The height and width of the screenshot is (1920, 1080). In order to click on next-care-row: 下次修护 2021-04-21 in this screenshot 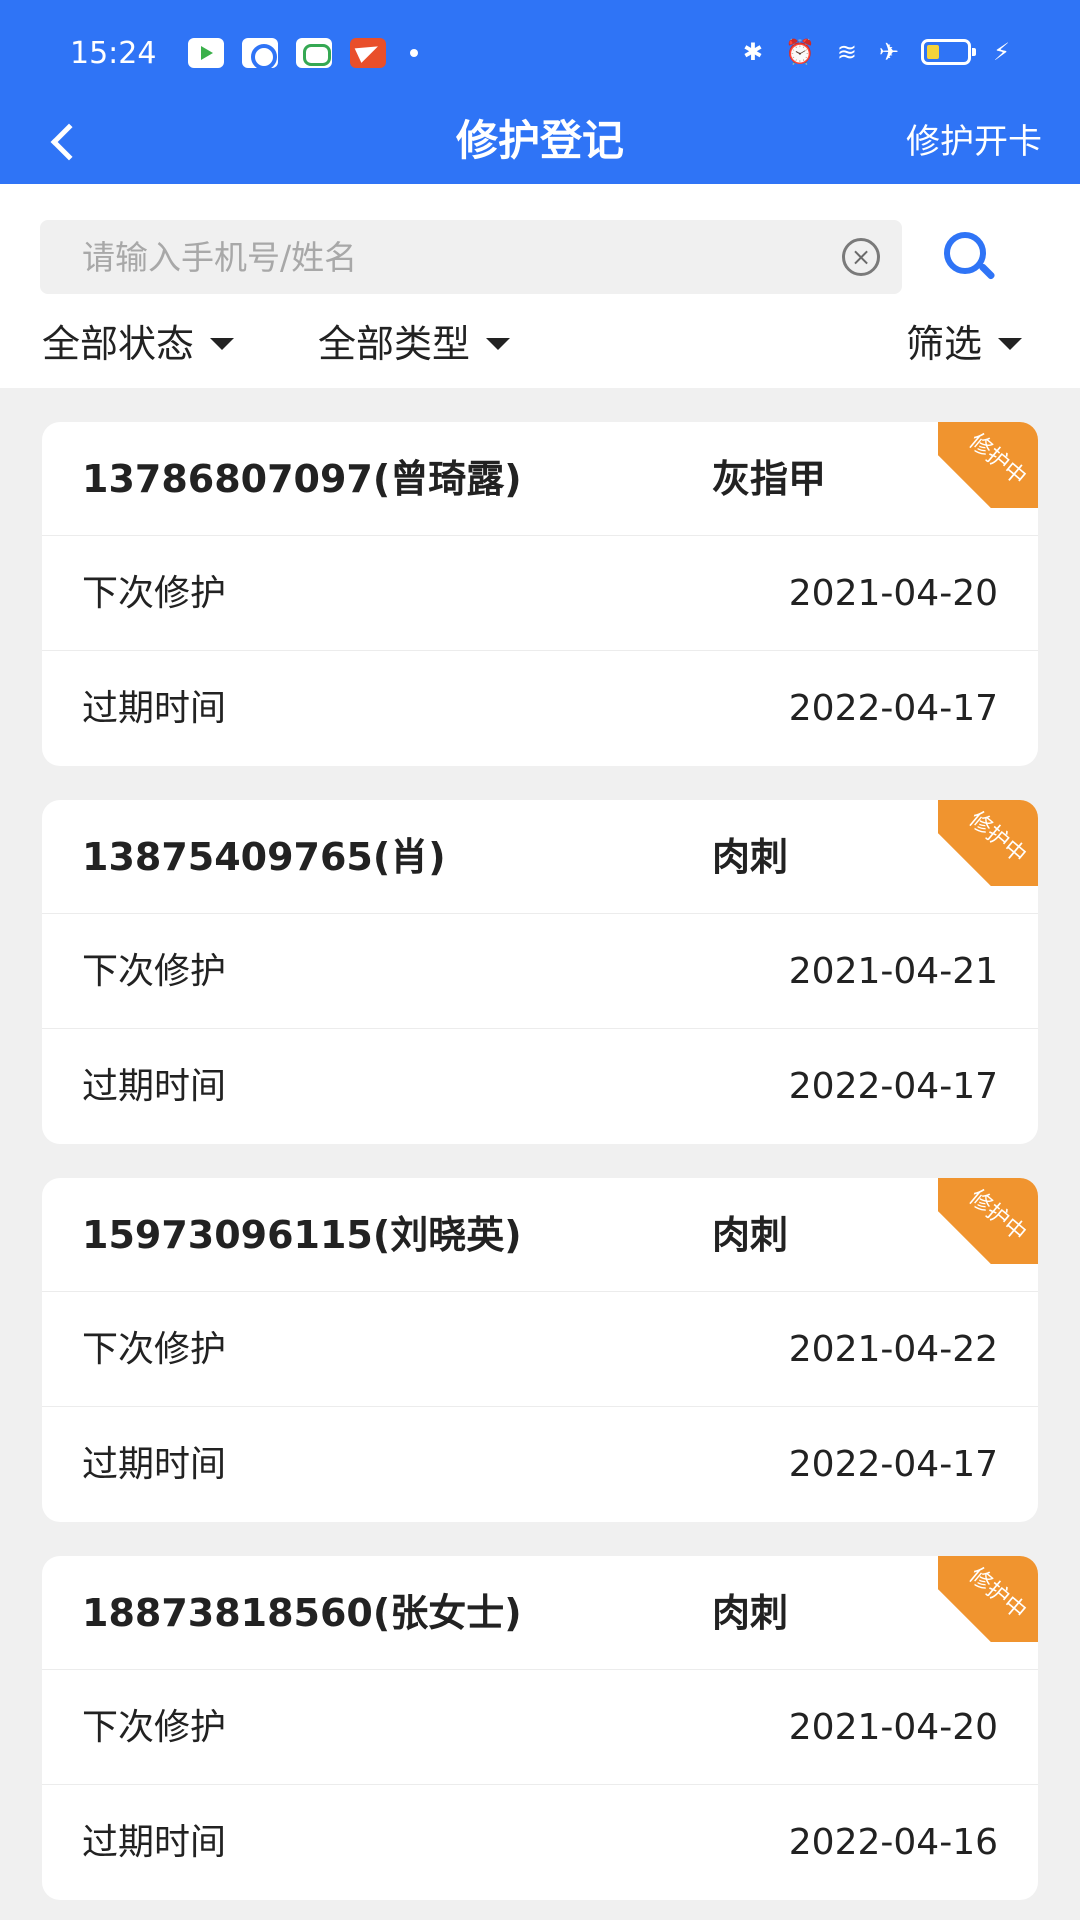, I will do `click(540, 971)`.